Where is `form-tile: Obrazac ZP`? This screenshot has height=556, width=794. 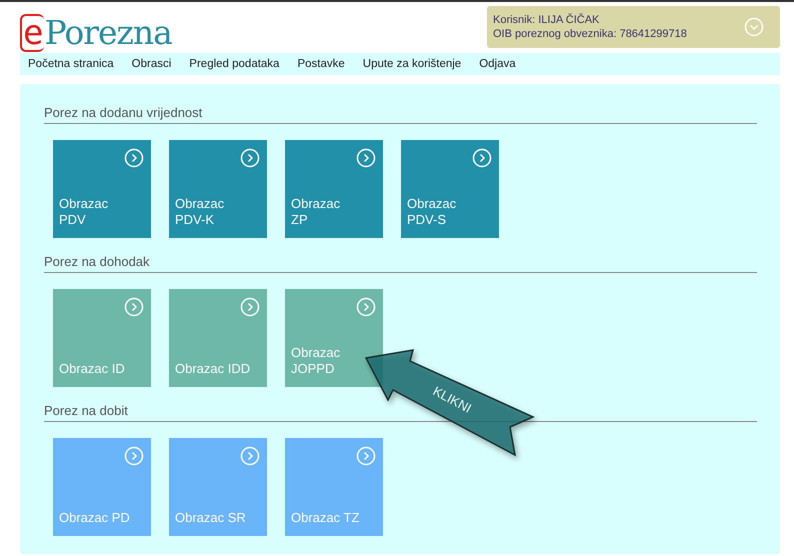
form-tile: Obrazac ZP is located at coordinates (334, 189).